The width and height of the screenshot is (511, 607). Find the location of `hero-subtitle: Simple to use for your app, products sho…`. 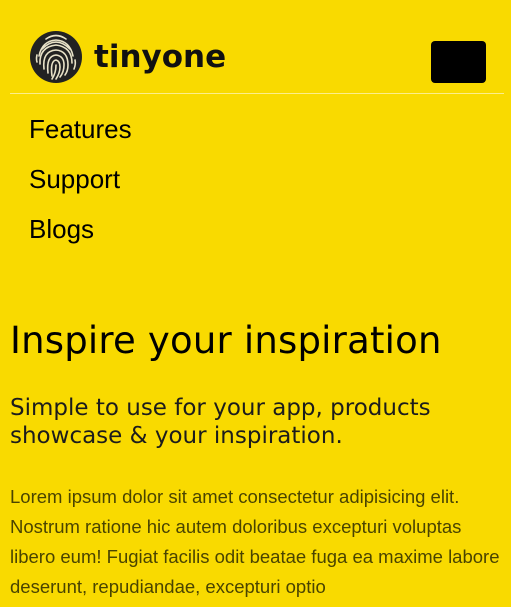

hero-subtitle: Simple to use for your app, products sho… is located at coordinates (220, 422).